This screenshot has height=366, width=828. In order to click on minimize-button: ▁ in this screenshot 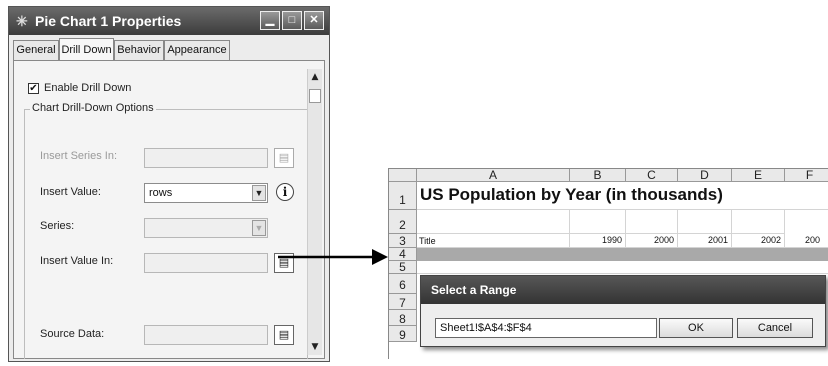, I will do `click(270, 20)`.